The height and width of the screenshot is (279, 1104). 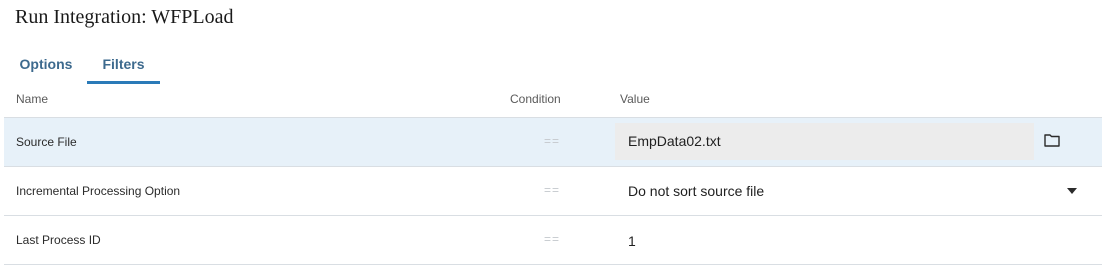 I want to click on chevron-down-icon, so click(x=1072, y=191).